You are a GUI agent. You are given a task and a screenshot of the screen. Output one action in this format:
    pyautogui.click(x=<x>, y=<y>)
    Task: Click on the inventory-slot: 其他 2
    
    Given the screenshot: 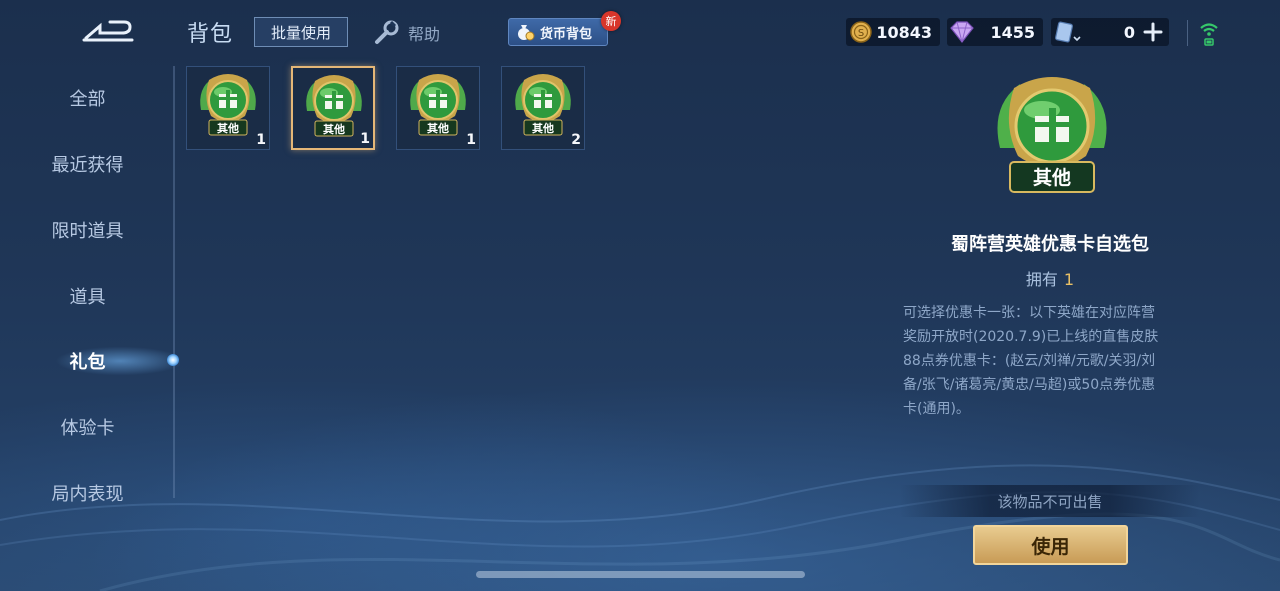 What is the action you would take?
    pyautogui.click(x=543, y=108)
    